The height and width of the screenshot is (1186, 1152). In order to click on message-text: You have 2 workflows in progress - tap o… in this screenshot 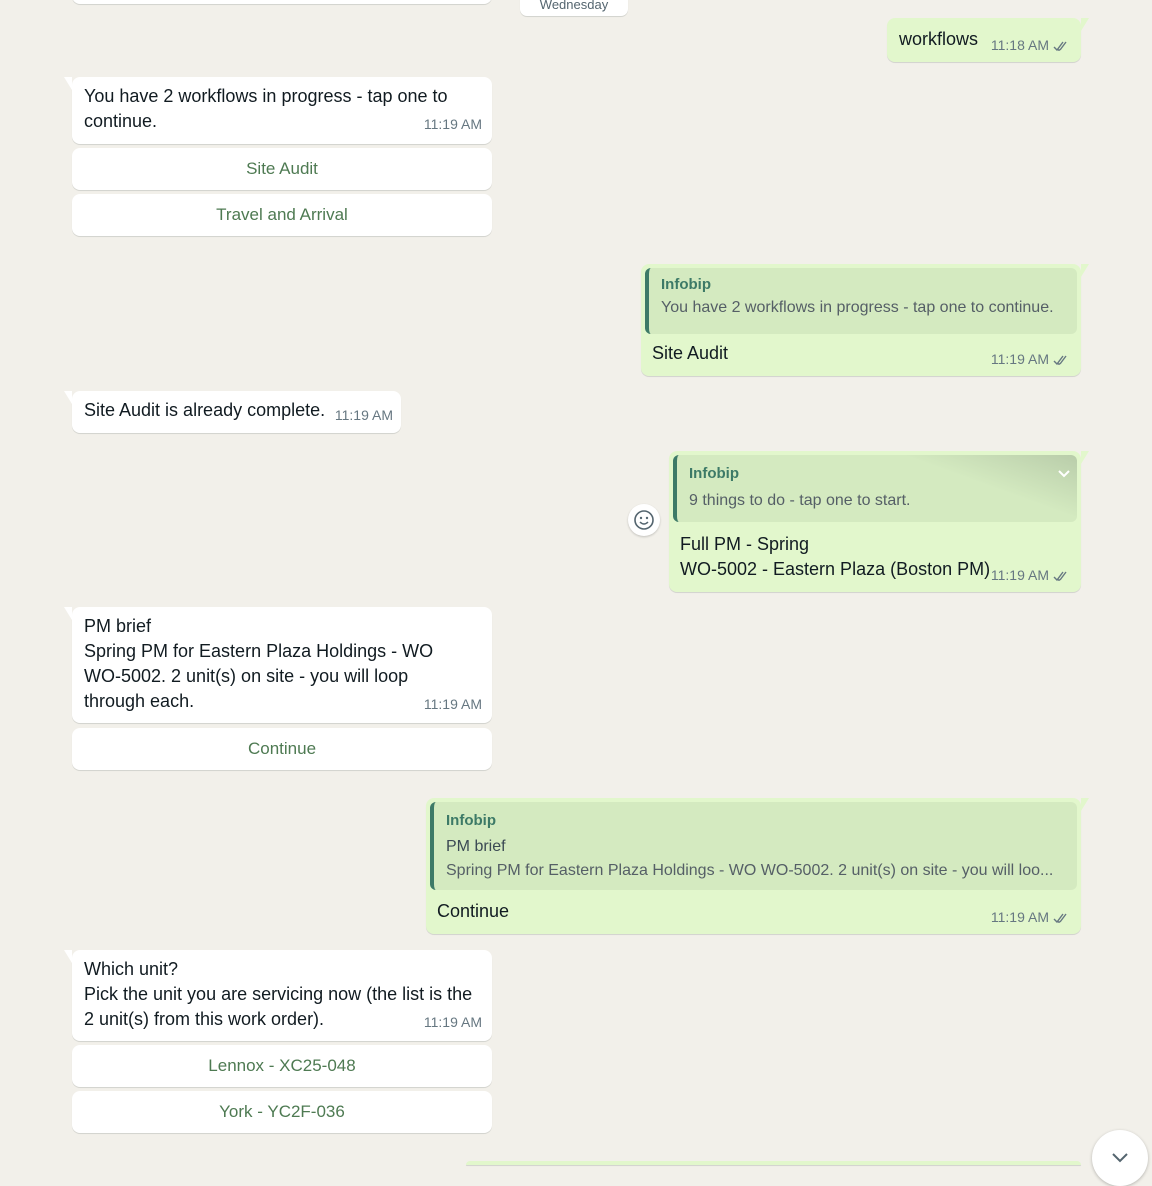, I will do `click(266, 108)`.